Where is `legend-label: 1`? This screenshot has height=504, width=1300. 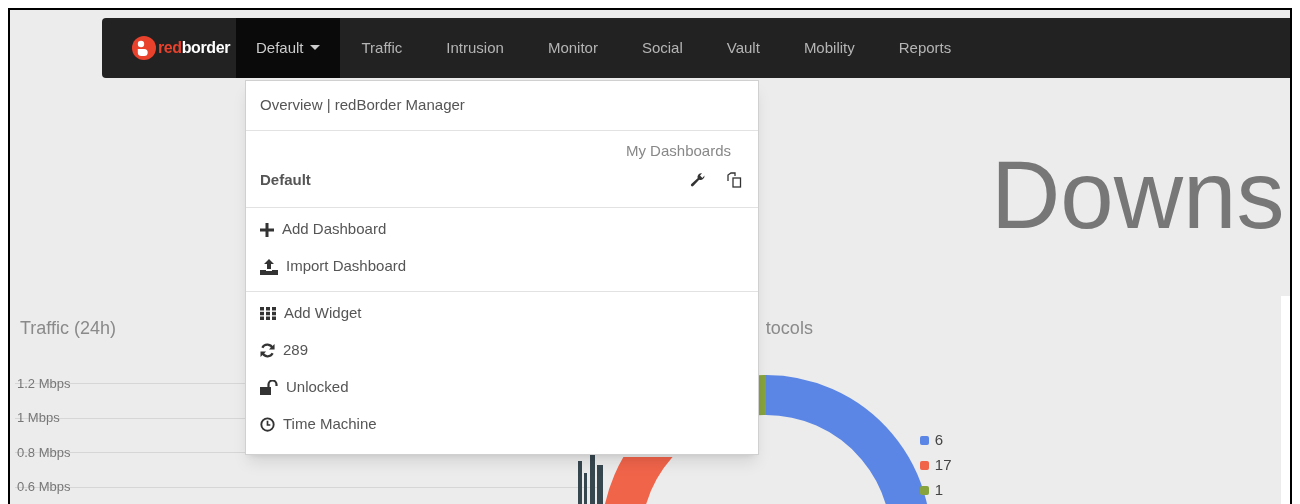 legend-label: 1 is located at coordinates (939, 490).